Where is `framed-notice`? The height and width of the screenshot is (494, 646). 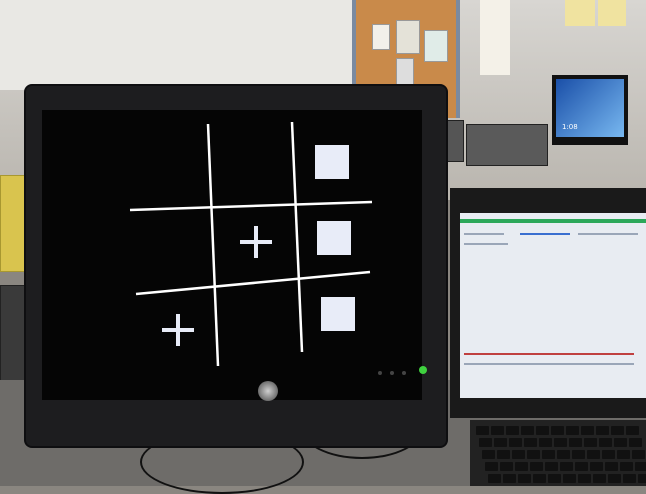 framed-notice is located at coordinates (408, 37).